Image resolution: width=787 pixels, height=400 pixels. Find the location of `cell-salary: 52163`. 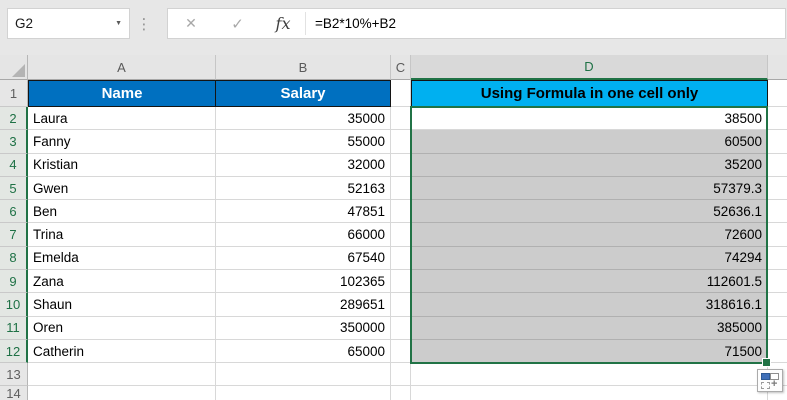

cell-salary: 52163 is located at coordinates (303, 188).